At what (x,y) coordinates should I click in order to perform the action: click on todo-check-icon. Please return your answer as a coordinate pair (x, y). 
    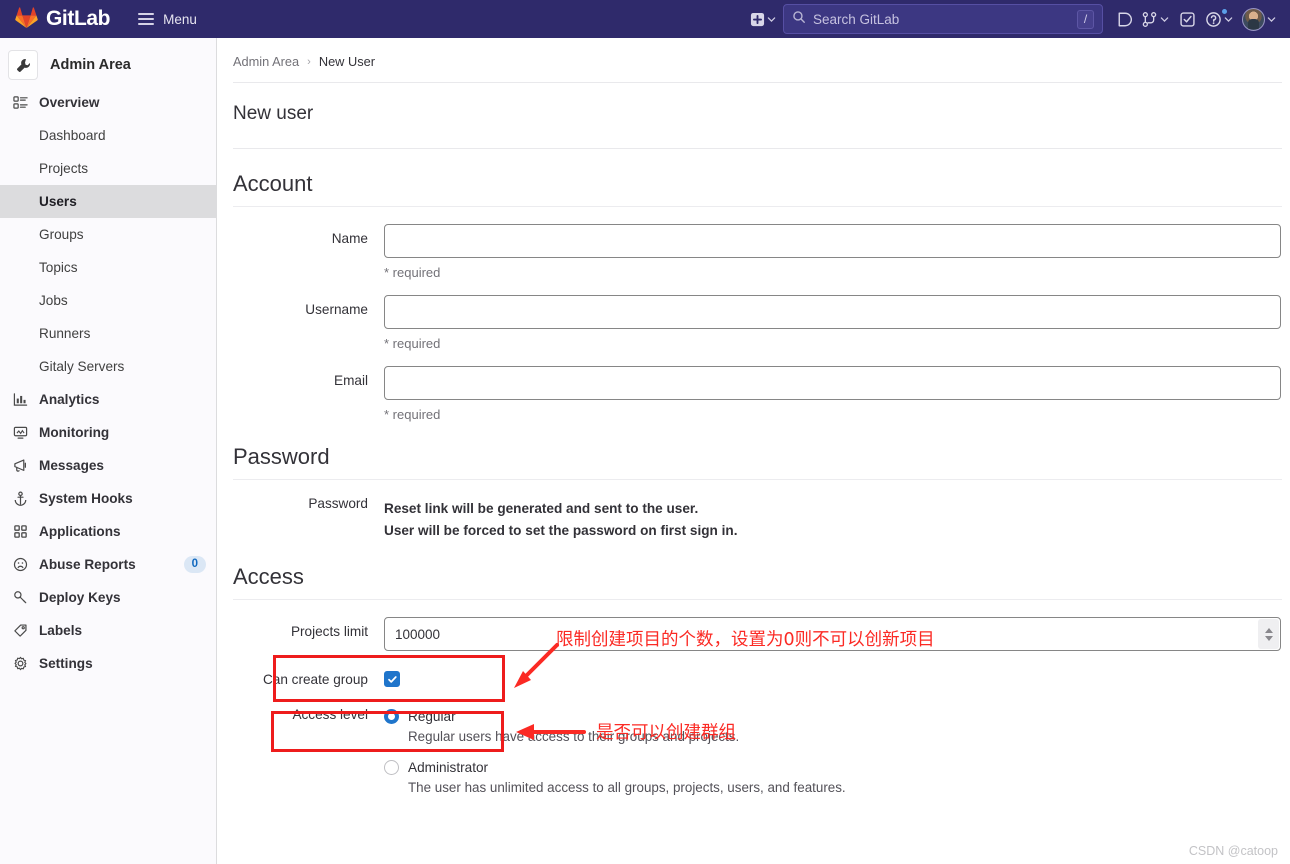
    Looking at the image, I should click on (1187, 19).